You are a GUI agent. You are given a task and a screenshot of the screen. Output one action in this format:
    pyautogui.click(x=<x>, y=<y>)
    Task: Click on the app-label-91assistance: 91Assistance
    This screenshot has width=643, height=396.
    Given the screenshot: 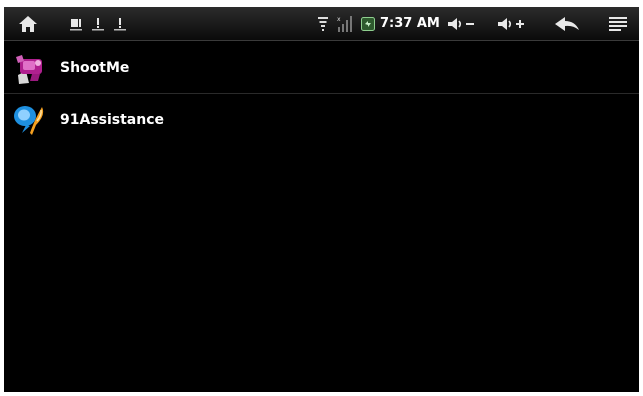 What is the action you would take?
    pyautogui.click(x=112, y=120)
    